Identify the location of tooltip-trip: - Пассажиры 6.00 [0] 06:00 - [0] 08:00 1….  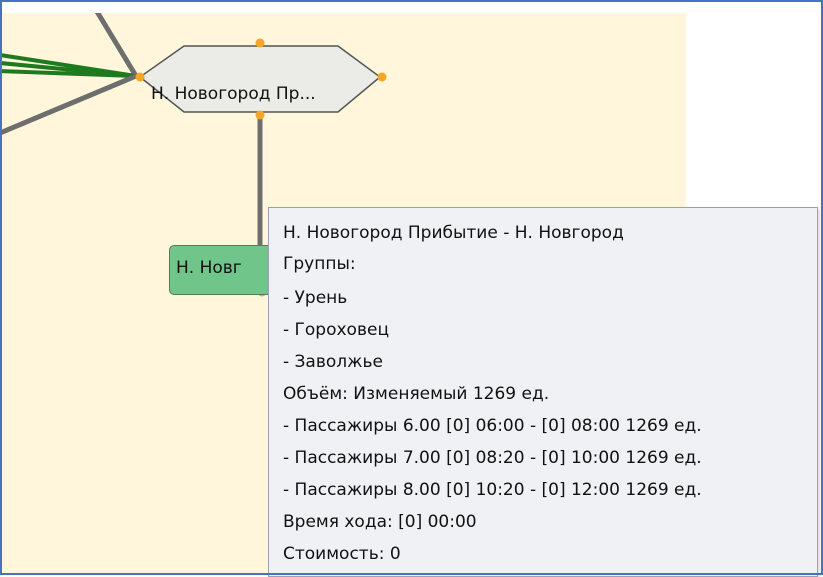
(492, 426).